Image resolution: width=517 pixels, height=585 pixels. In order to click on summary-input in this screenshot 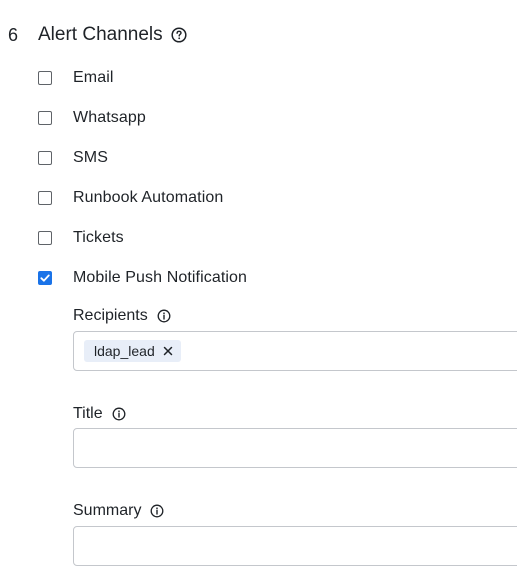, I will do `click(295, 546)`.